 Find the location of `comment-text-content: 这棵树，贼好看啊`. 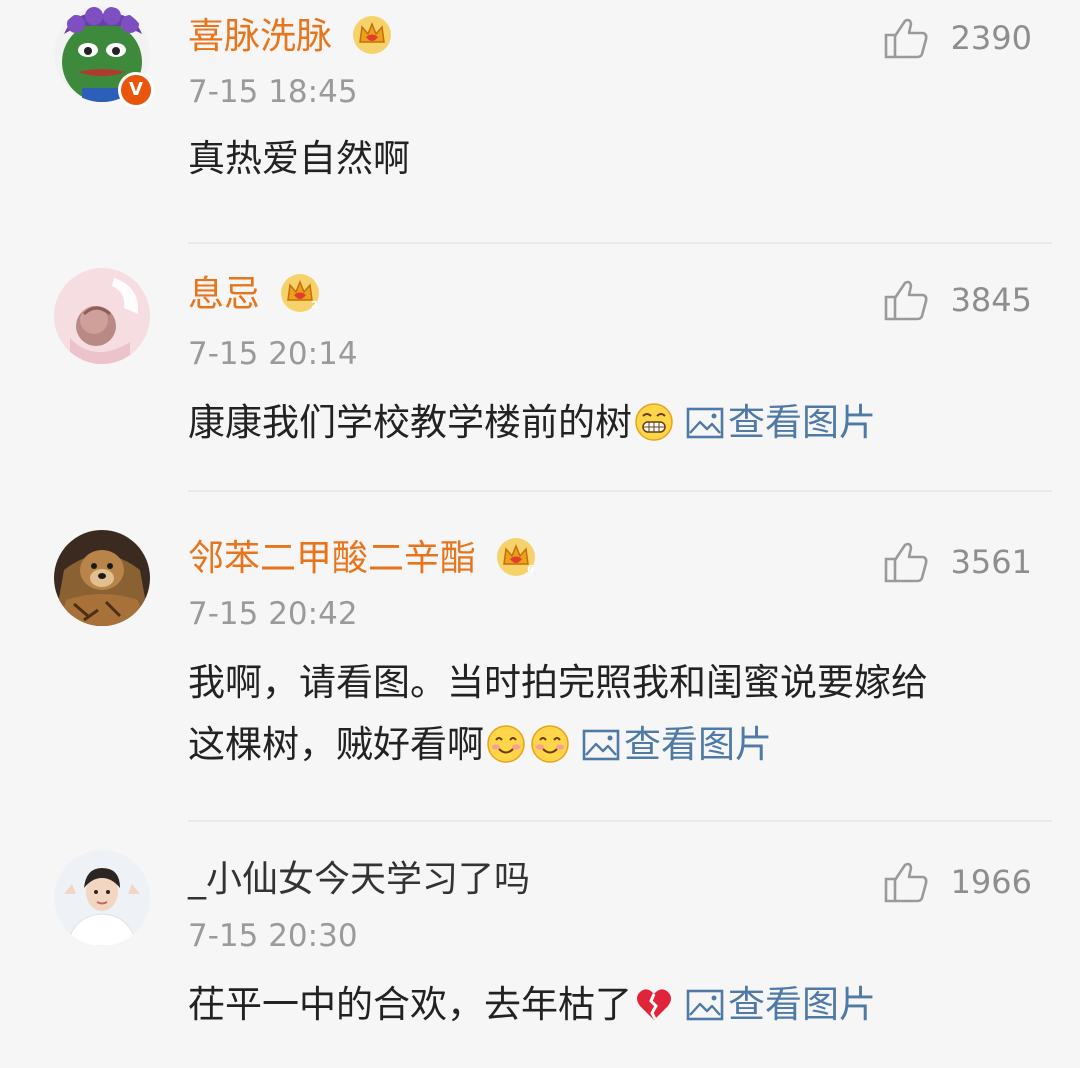

comment-text-content: 这棵树，贼好看啊 is located at coordinates (336, 744).